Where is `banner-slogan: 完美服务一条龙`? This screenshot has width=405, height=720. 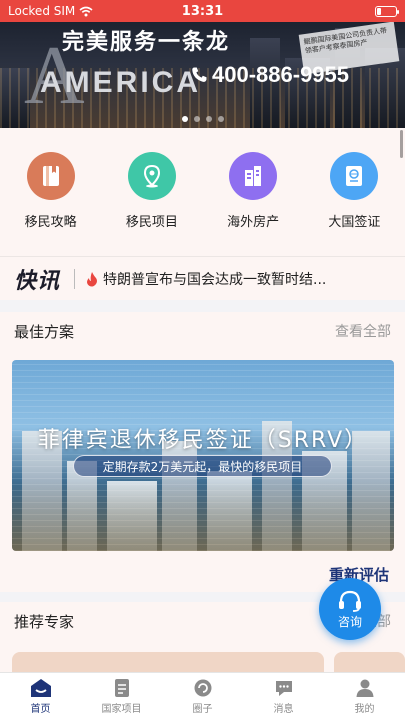
banner-slogan: 完美服务一条龙 is located at coordinates (146, 42).